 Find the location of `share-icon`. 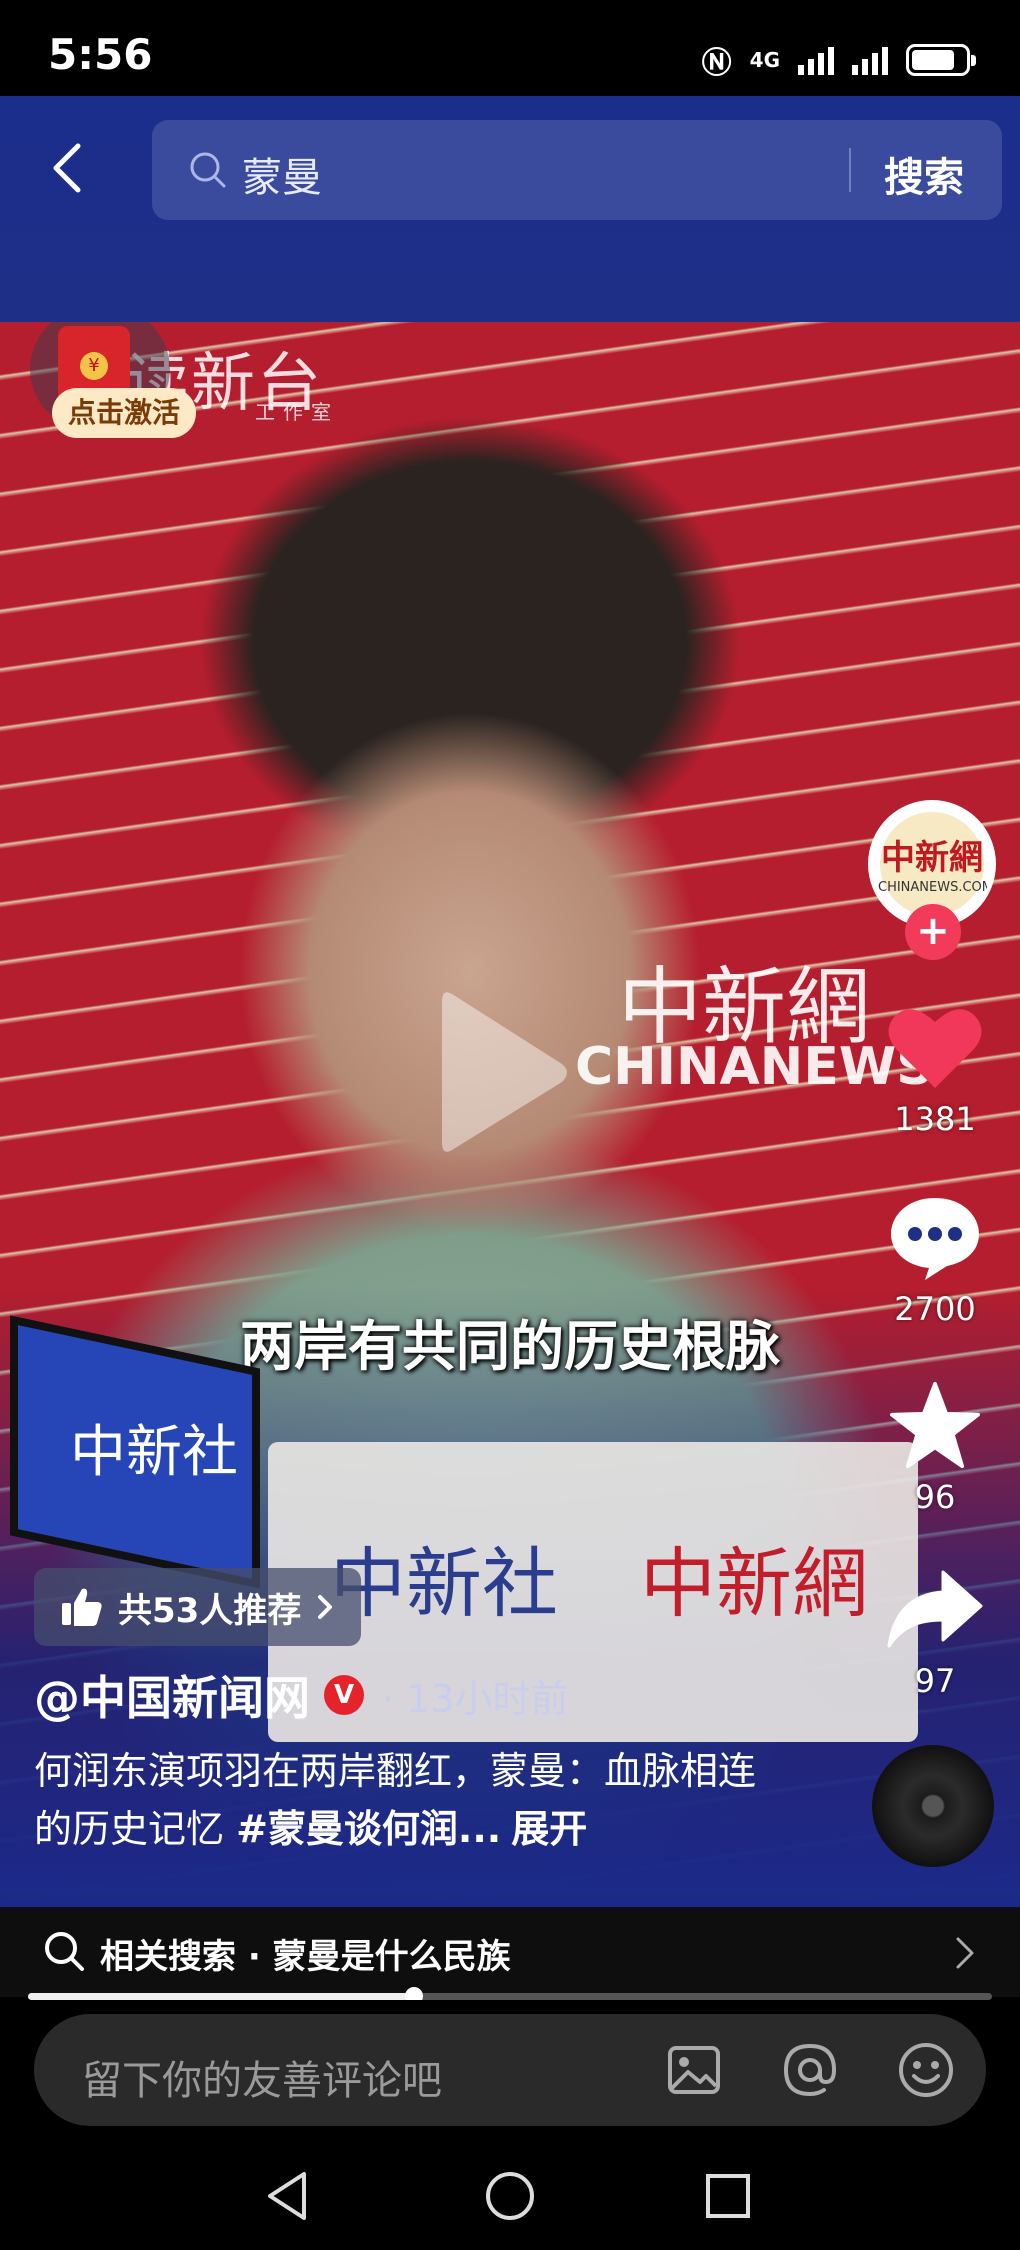

share-icon is located at coordinates (935, 1609).